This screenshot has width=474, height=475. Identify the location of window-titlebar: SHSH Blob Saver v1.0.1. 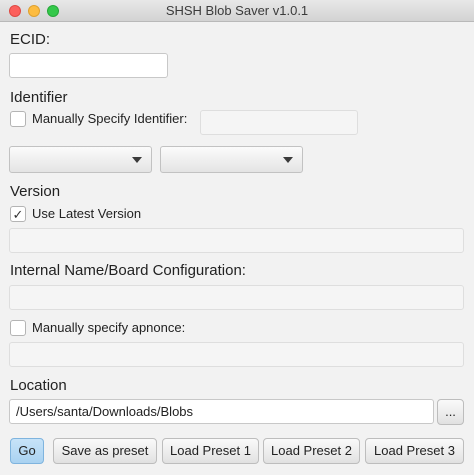
(237, 11).